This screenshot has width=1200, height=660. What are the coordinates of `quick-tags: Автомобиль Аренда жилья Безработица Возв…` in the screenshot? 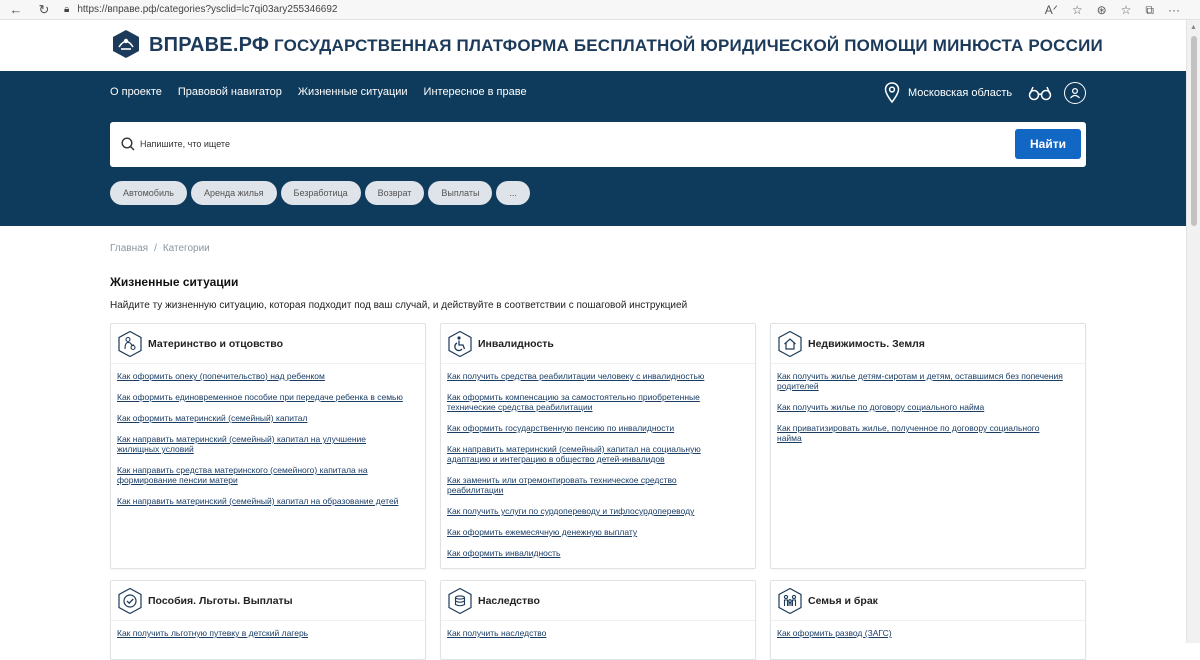 It's located at (320, 193).